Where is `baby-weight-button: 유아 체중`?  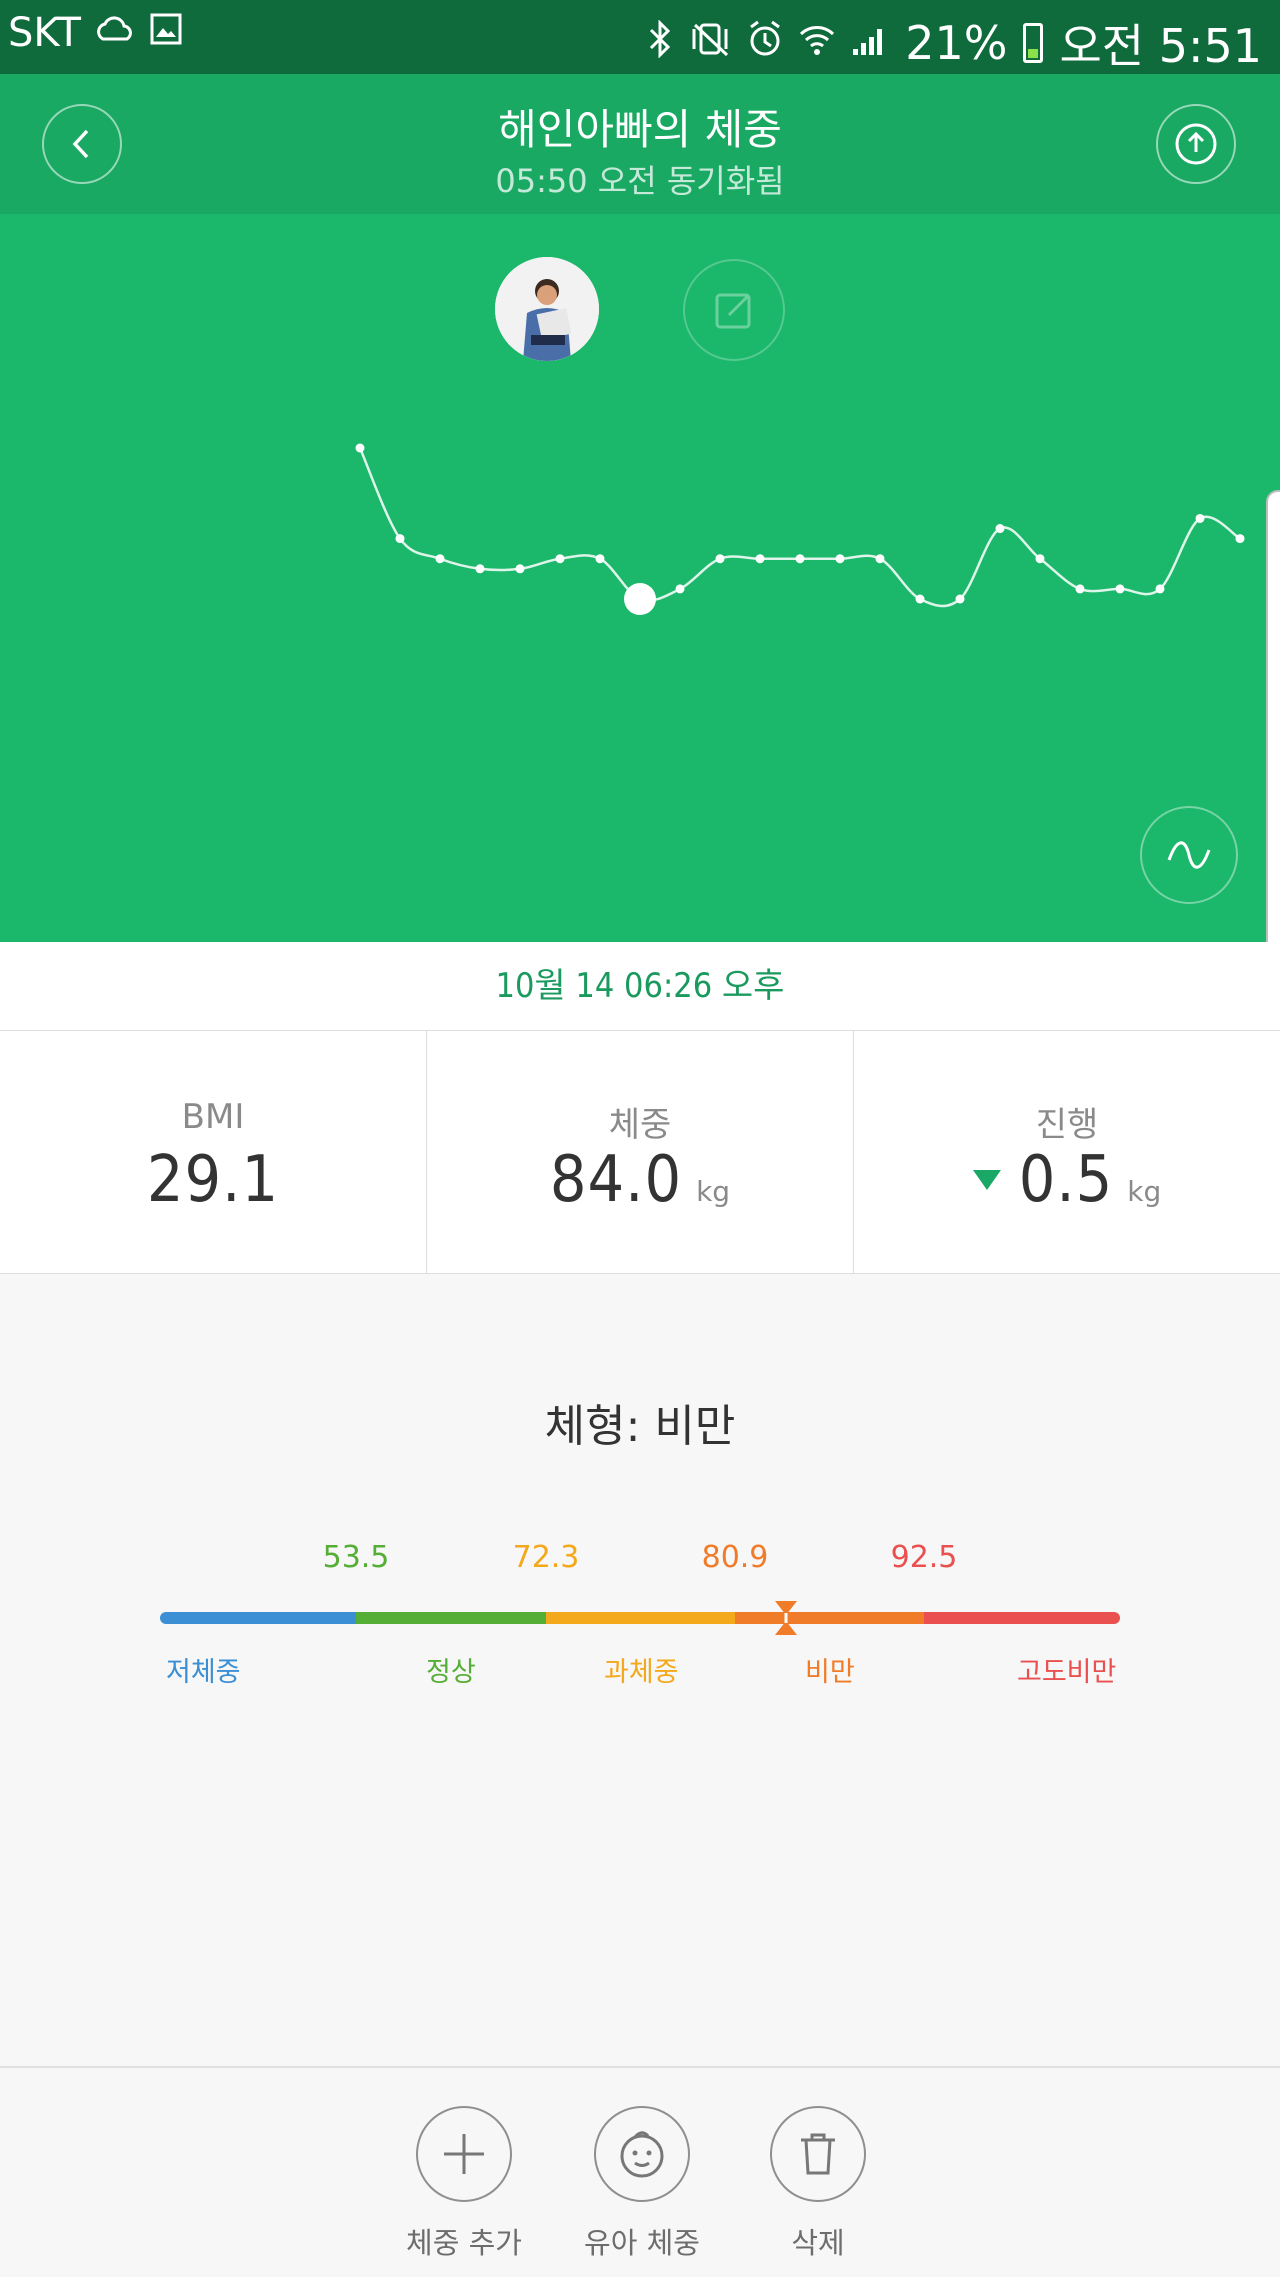 baby-weight-button: 유아 체중 is located at coordinates (642, 2184).